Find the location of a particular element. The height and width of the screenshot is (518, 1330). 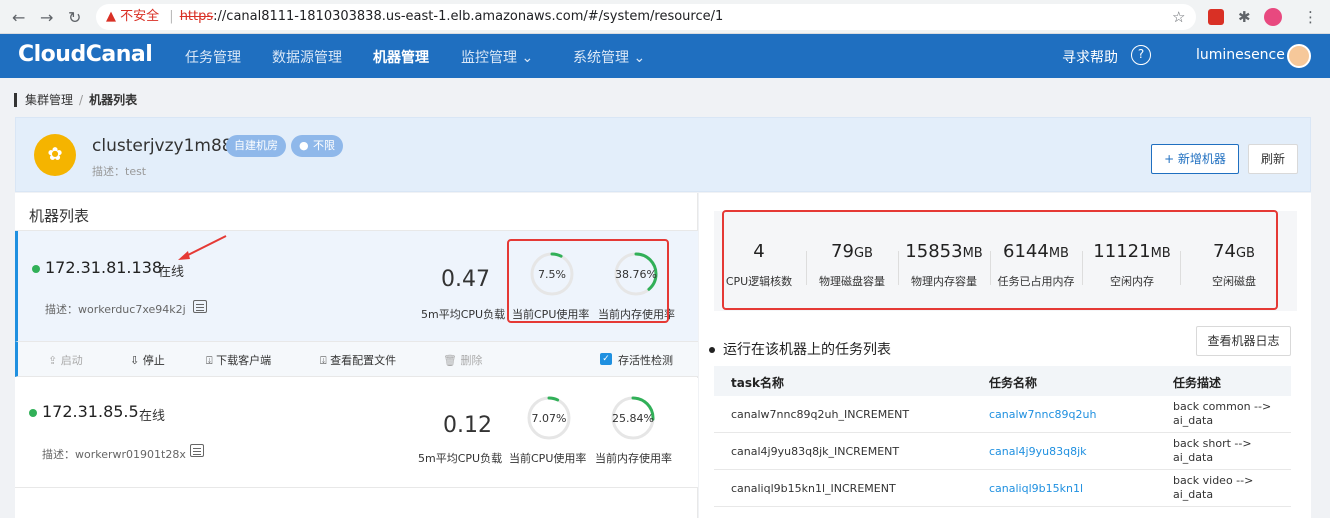

breadcrumb-current: 机器列表 is located at coordinates (113, 100).